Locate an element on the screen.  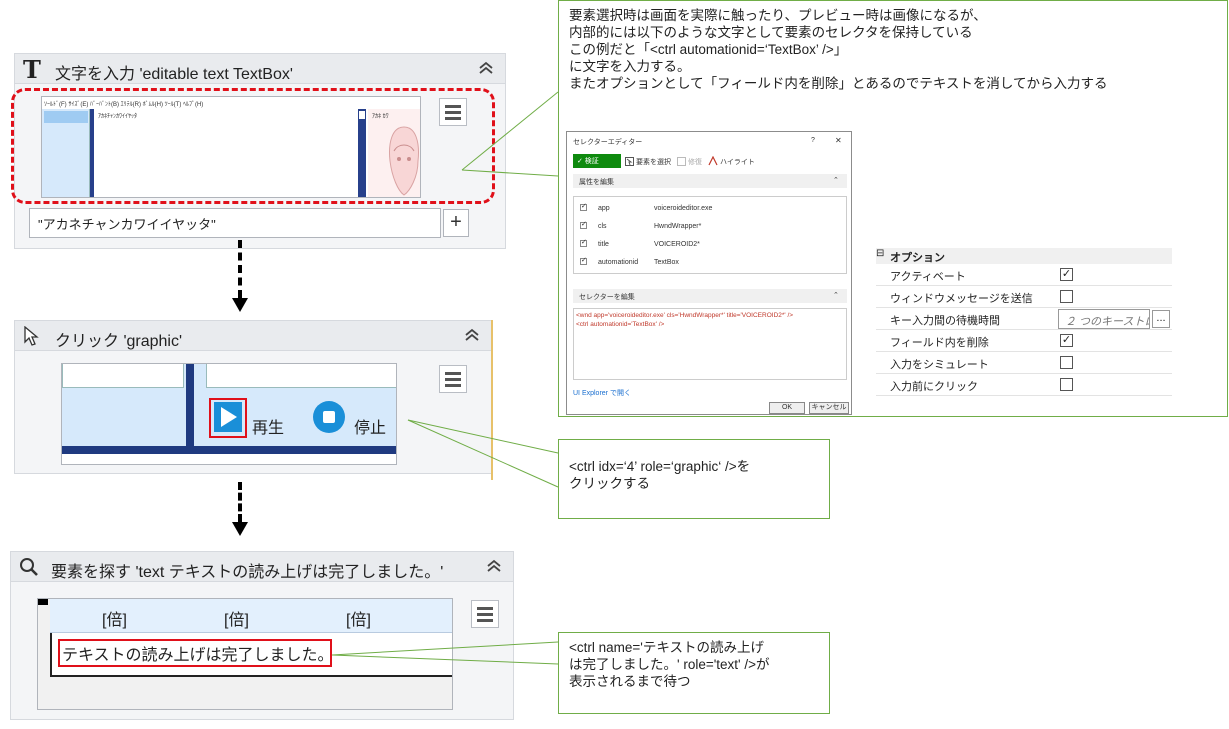
repair-button: 修復 is located at coordinates (695, 162).